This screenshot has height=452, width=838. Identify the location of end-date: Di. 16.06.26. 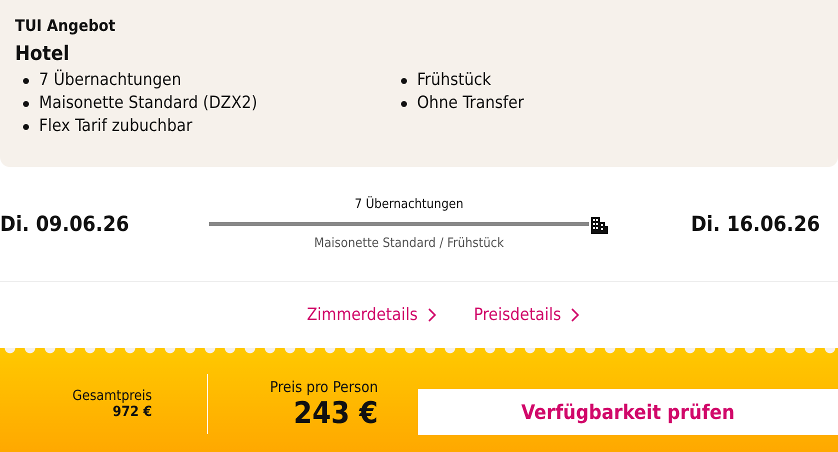
(755, 224).